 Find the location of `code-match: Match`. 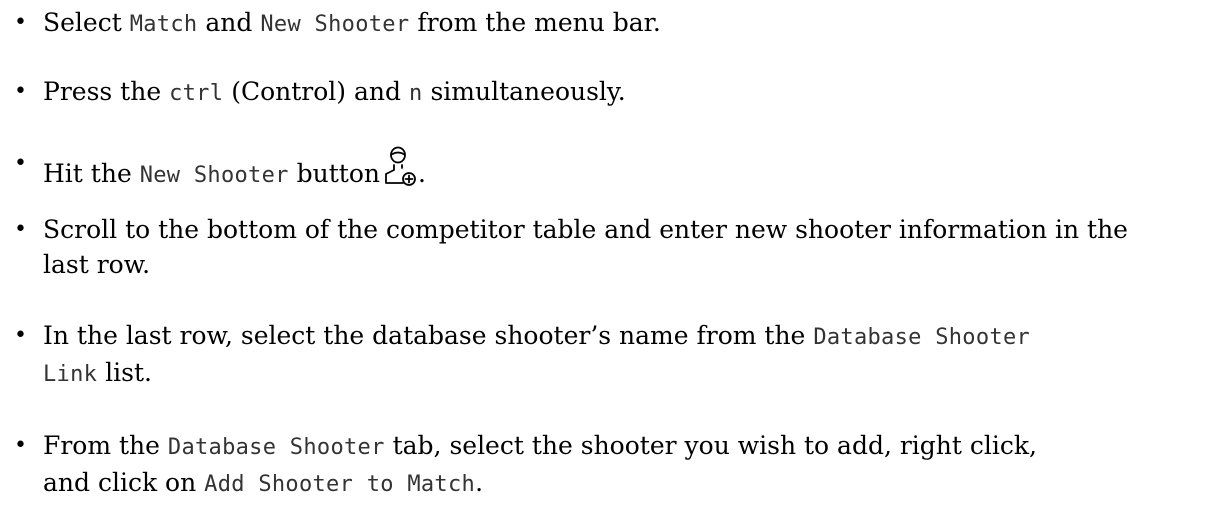

code-match: Match is located at coordinates (163, 24).